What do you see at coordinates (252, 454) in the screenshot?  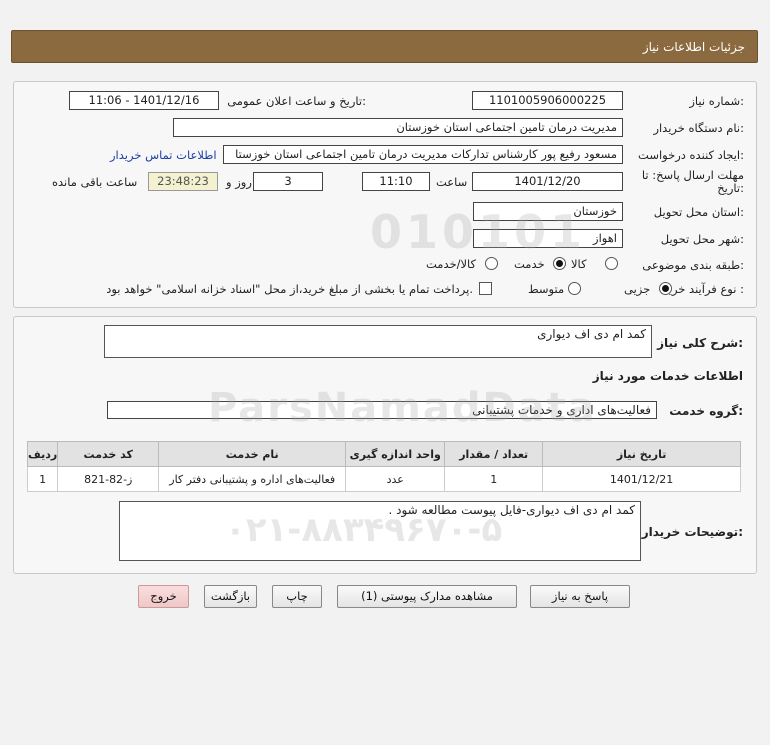 I see `col-name-header: نام خدمت` at bounding box center [252, 454].